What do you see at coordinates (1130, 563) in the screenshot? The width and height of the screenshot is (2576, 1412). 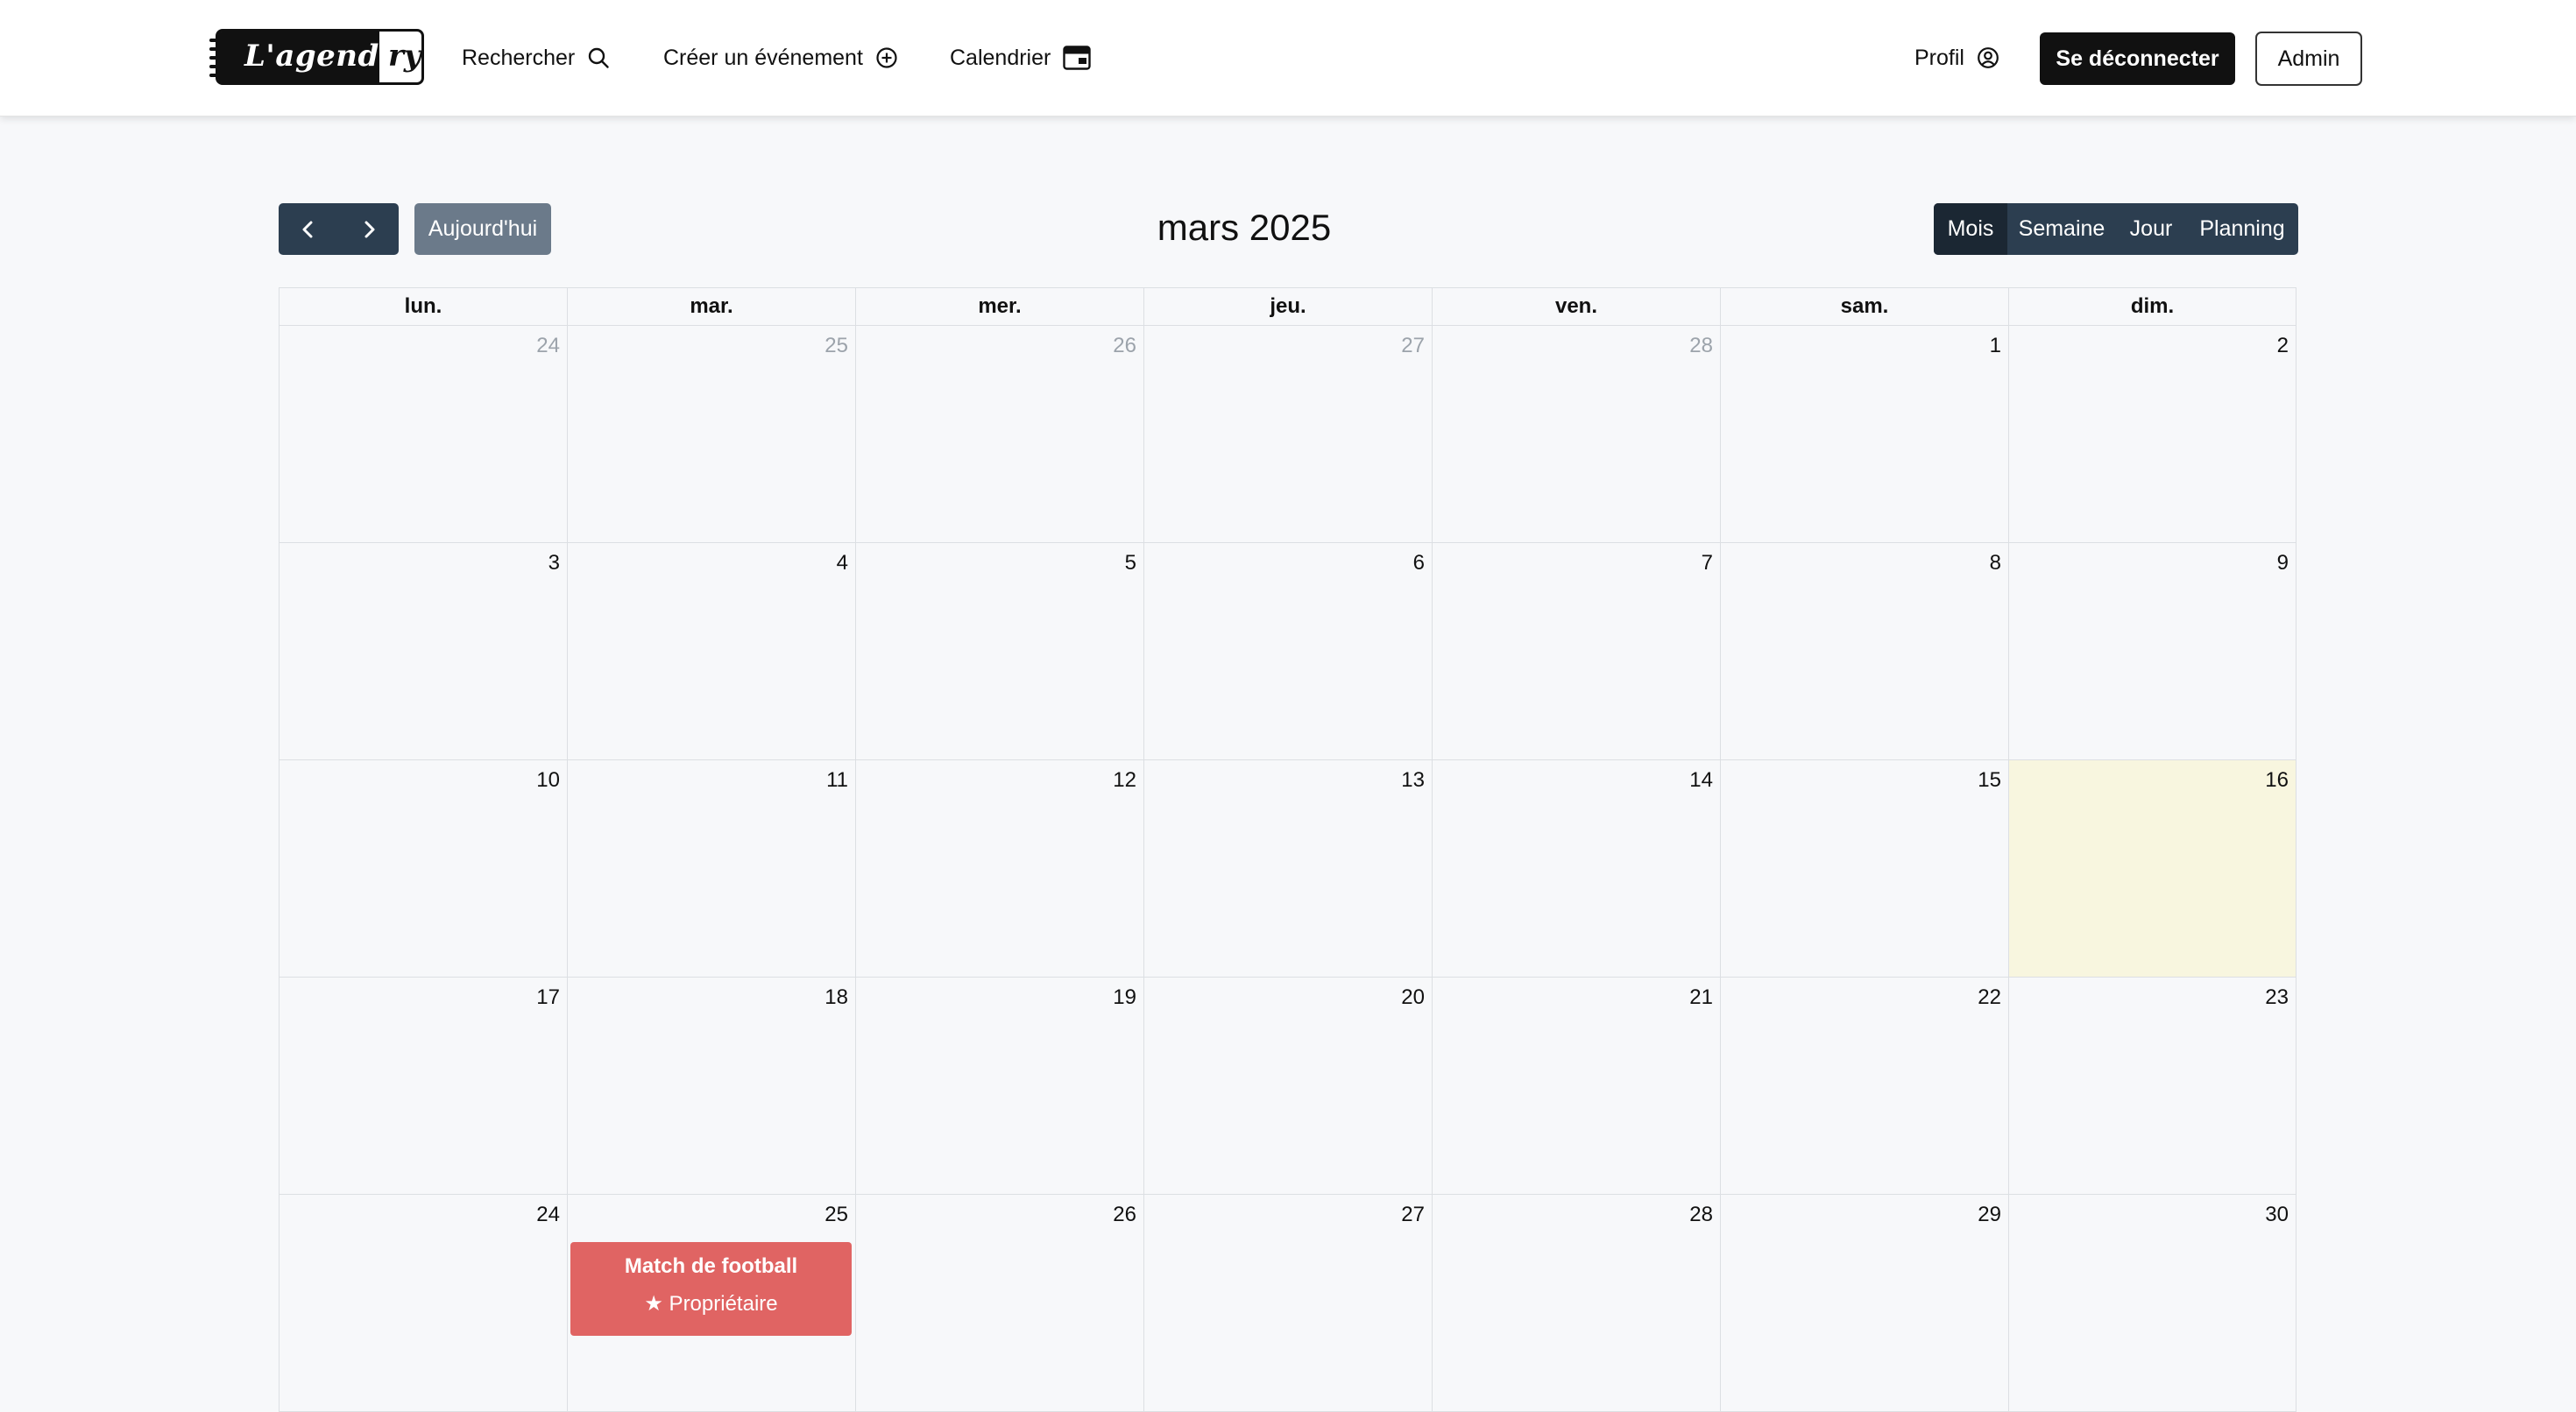 I see `day-number: 5` at bounding box center [1130, 563].